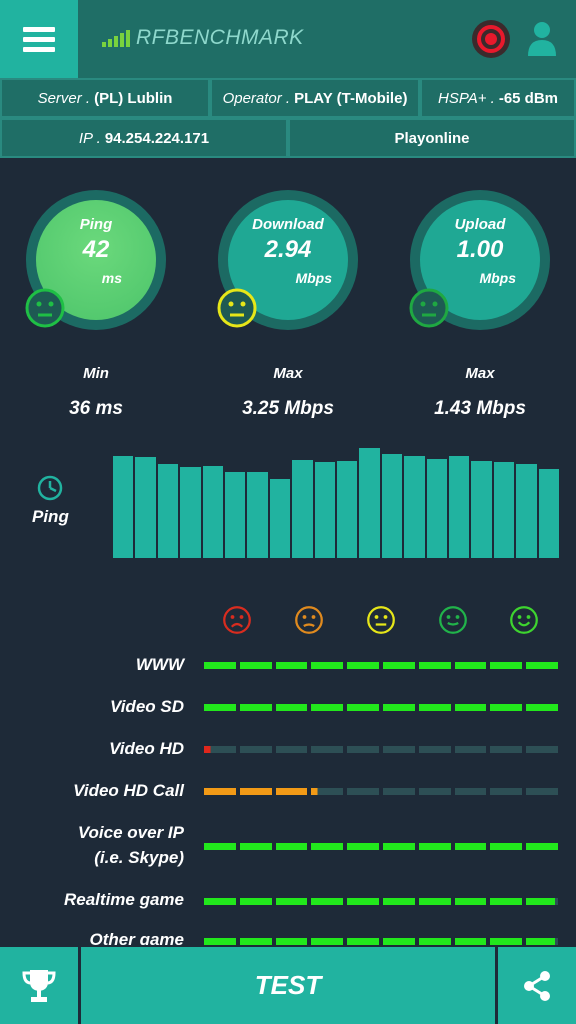 Image resolution: width=576 pixels, height=1024 pixels. I want to click on network-info: HSPA+ . -65 dBm, so click(498, 98).